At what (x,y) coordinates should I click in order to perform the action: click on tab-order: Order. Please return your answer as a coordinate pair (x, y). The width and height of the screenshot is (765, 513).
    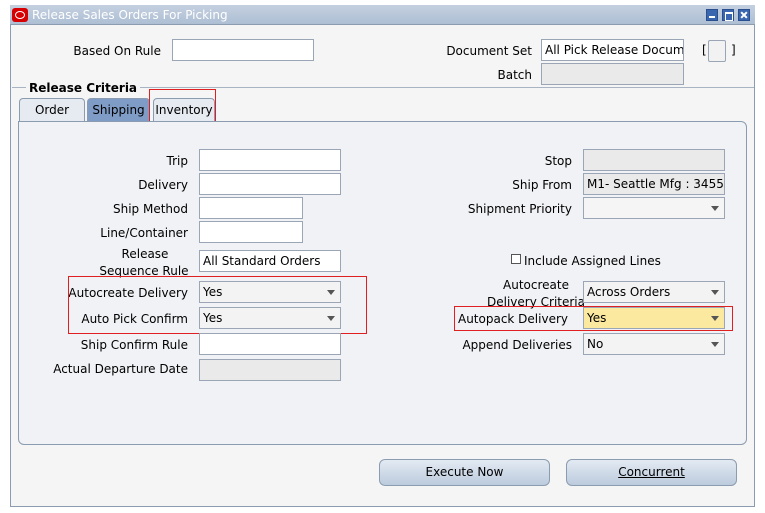
    Looking at the image, I should click on (52, 110).